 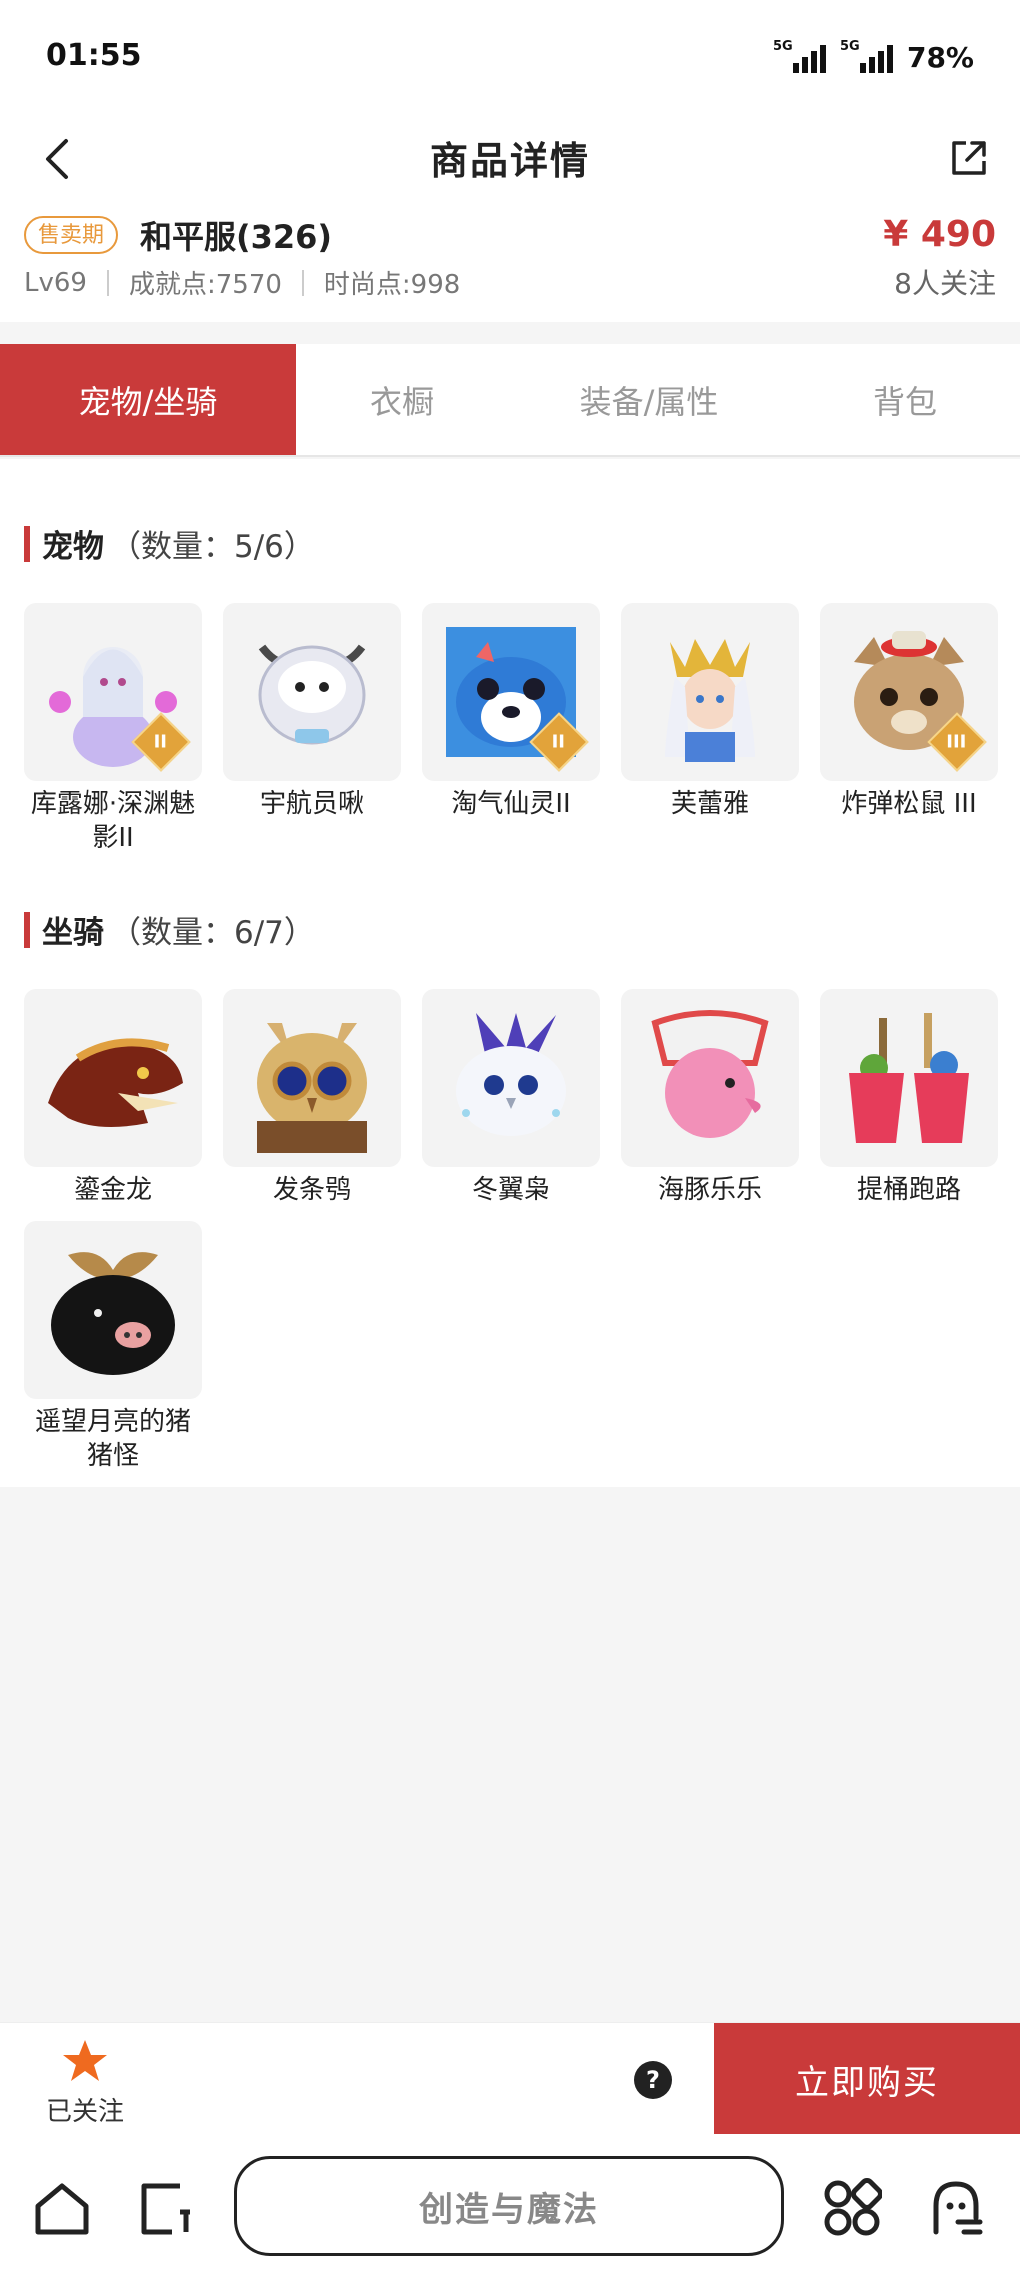 What do you see at coordinates (62, 2208) in the screenshot?
I see `home-icon` at bounding box center [62, 2208].